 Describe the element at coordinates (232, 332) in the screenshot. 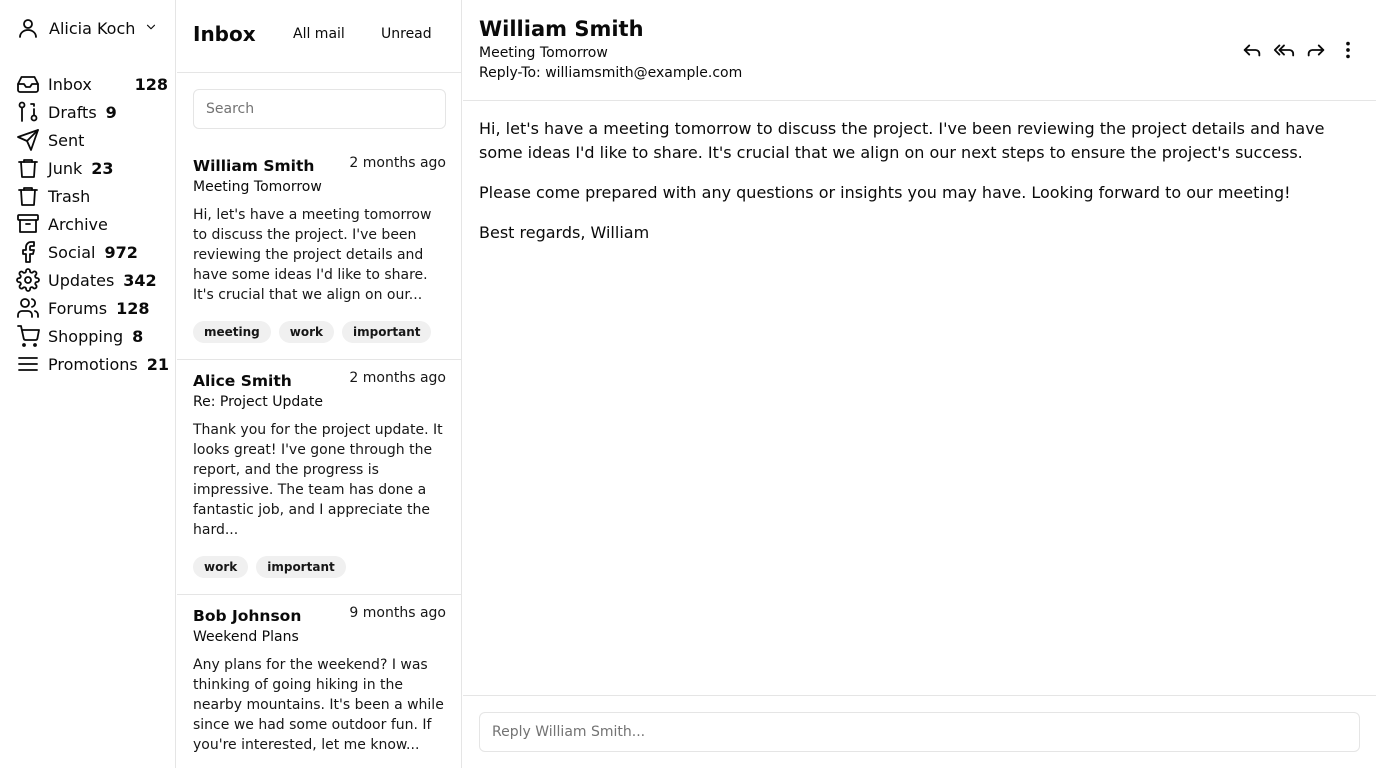

I see `tag-badge: meeting` at that location.